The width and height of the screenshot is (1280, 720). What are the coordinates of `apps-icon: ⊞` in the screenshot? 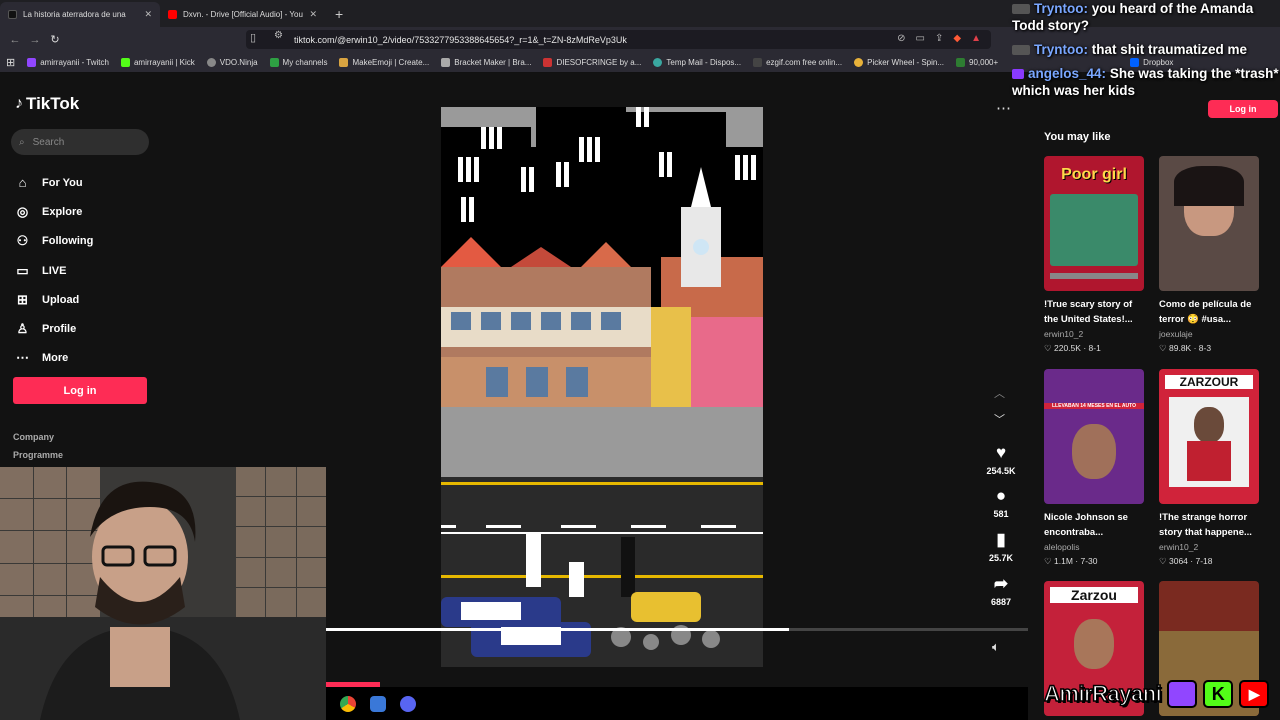 It's located at (10, 62).